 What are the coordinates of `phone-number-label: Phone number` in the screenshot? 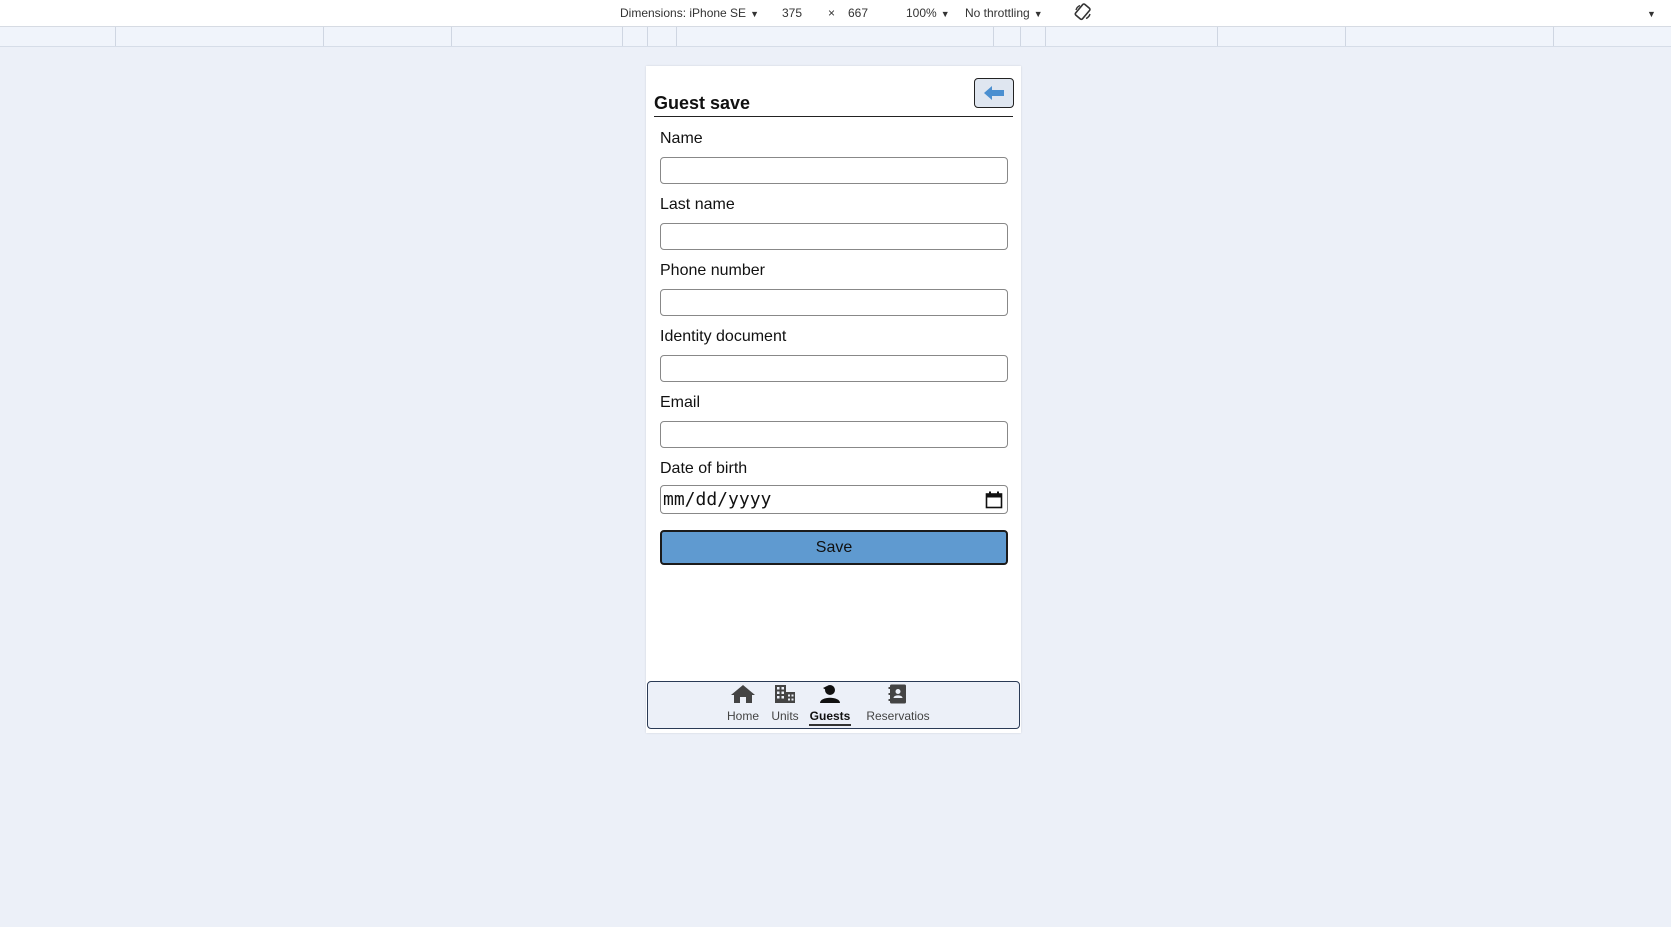 It's located at (712, 270).